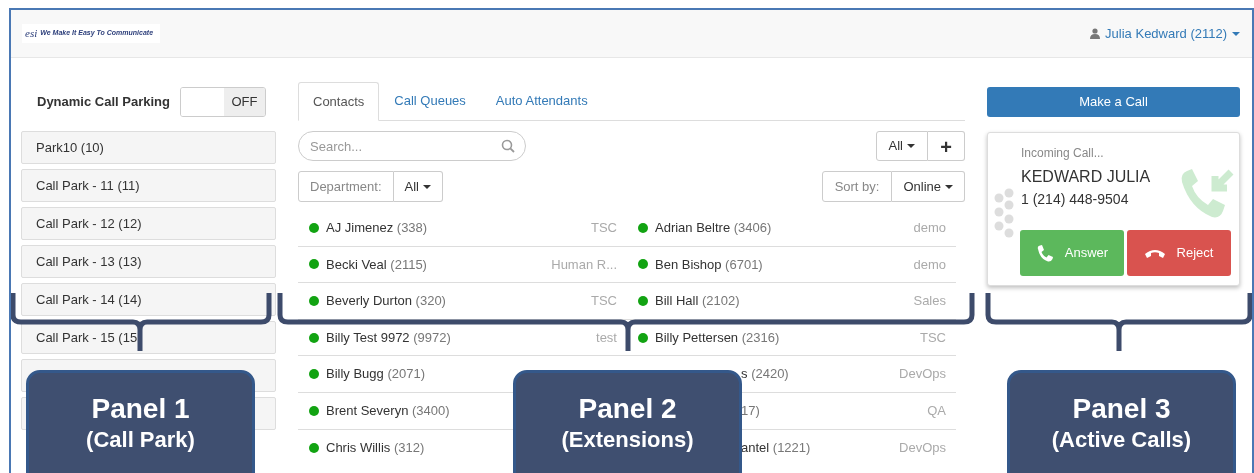  I want to click on make-a-call-button: Make a Call, so click(1113, 102).